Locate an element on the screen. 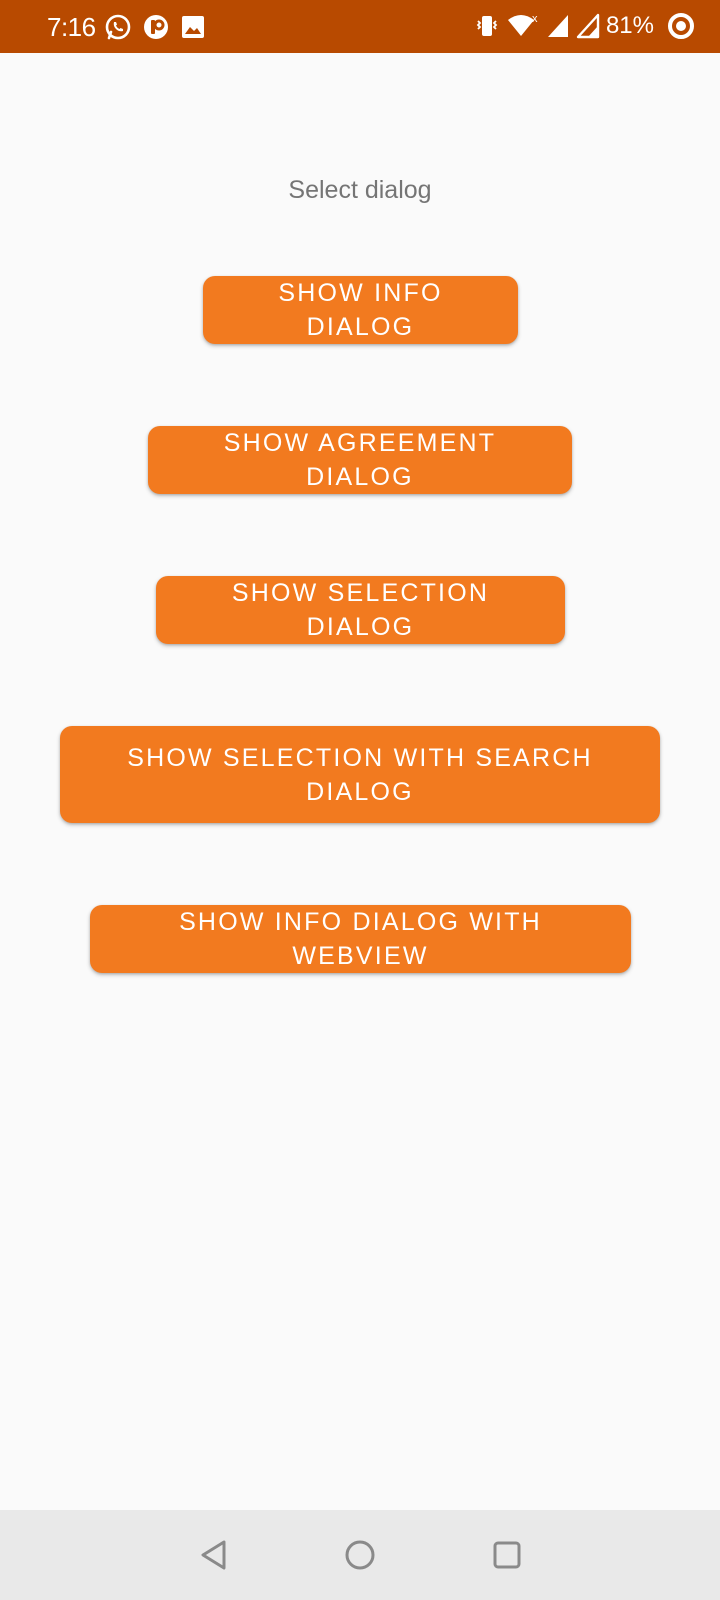  navigation-bar is located at coordinates (360, 1555).